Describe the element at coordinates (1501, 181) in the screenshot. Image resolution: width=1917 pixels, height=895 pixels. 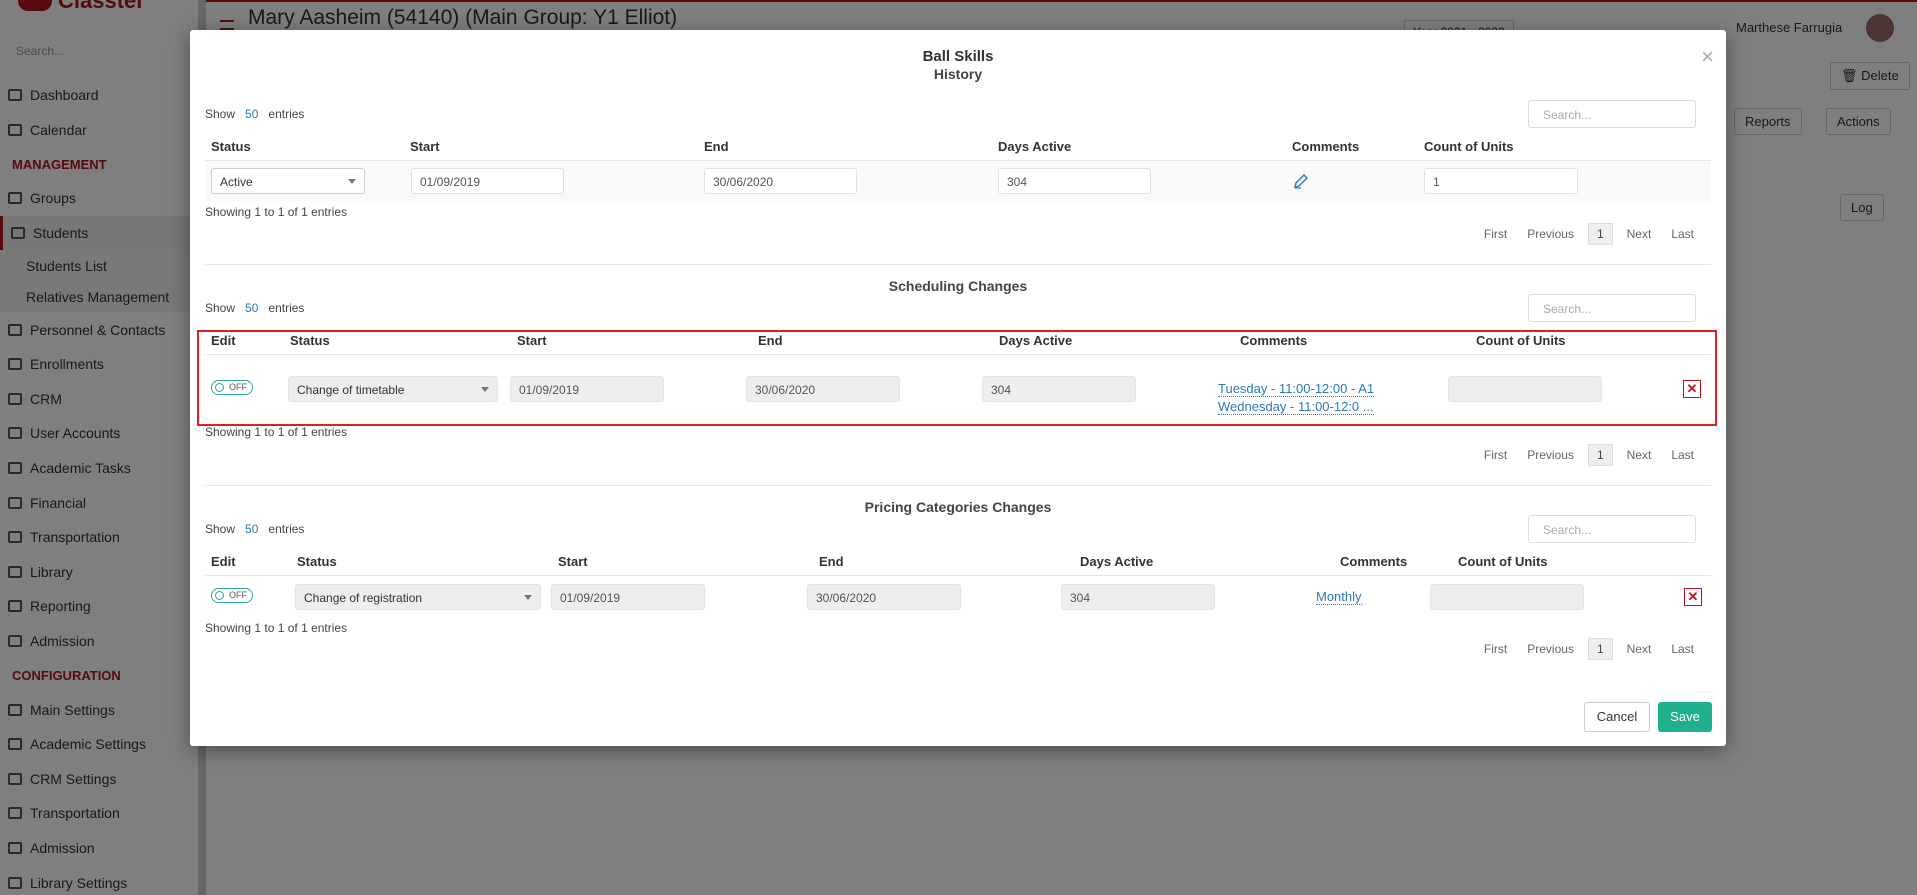
I see `count-of-units-field: 1` at that location.